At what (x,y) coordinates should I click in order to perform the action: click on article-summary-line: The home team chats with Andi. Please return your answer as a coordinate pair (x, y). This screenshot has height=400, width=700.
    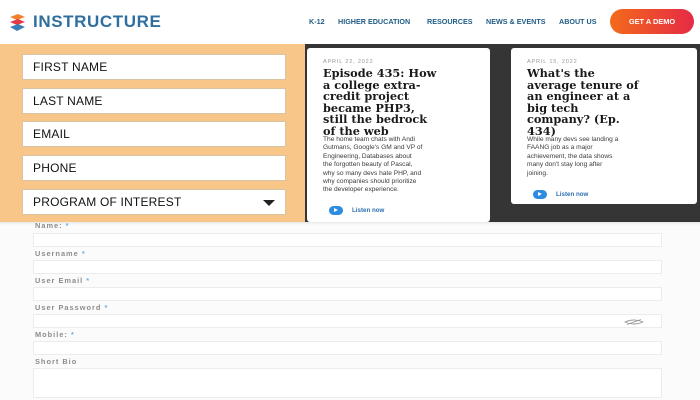
    Looking at the image, I should click on (369, 139).